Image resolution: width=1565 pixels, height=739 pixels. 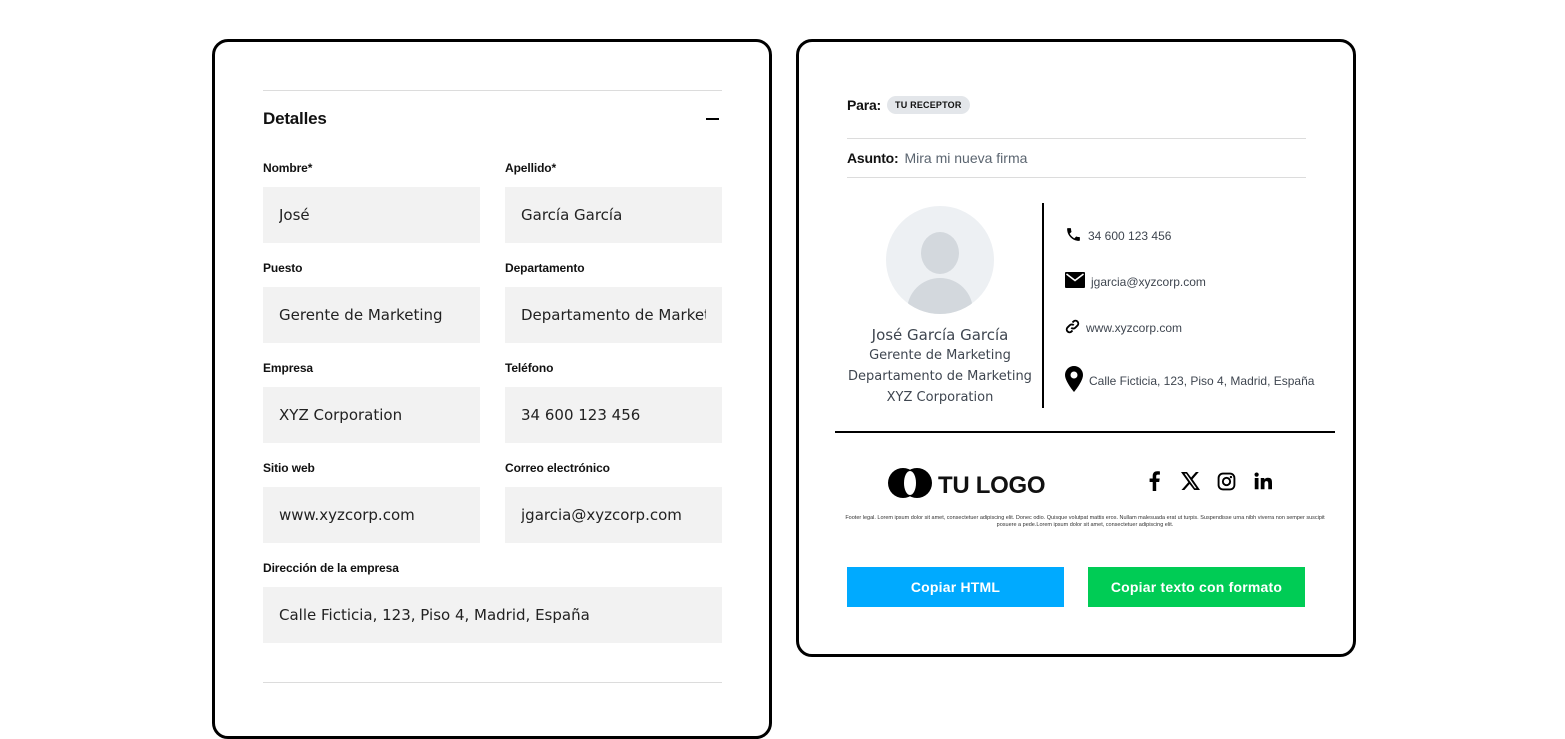 I want to click on phone-icon, so click(x=1073, y=236).